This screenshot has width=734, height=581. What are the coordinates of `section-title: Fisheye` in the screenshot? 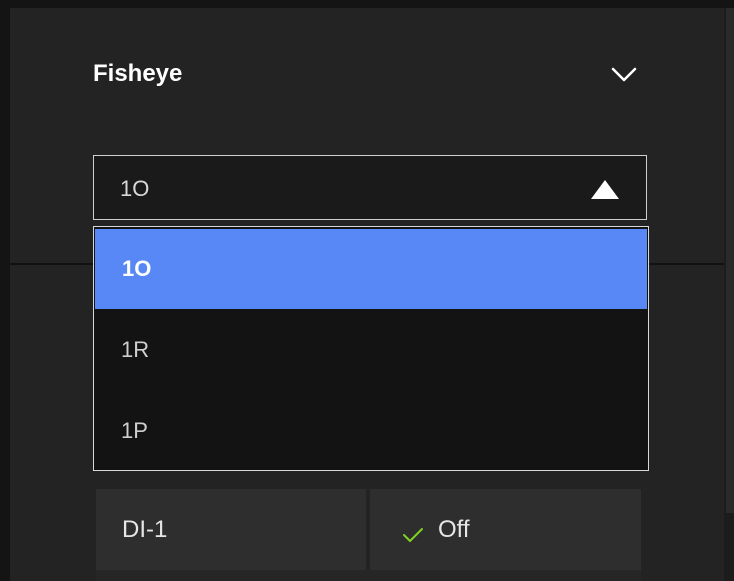 It's located at (138, 73).